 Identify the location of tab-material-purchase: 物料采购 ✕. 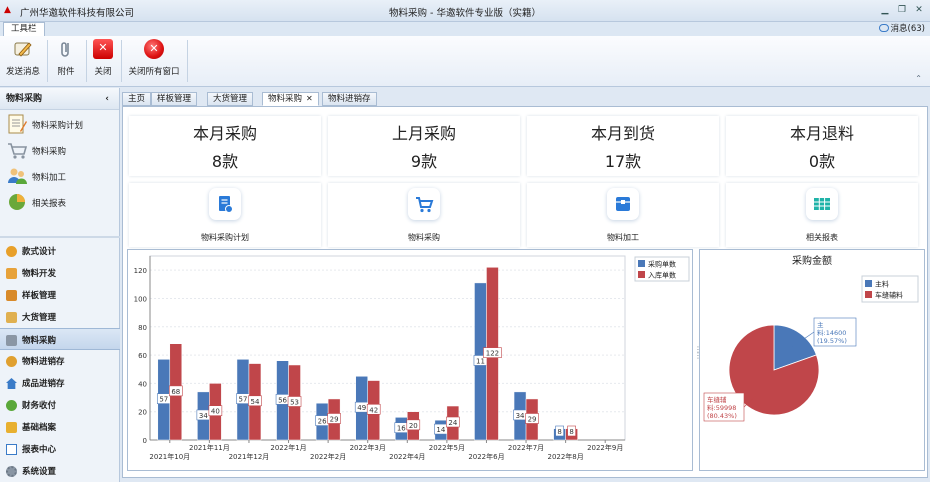
(290, 99).